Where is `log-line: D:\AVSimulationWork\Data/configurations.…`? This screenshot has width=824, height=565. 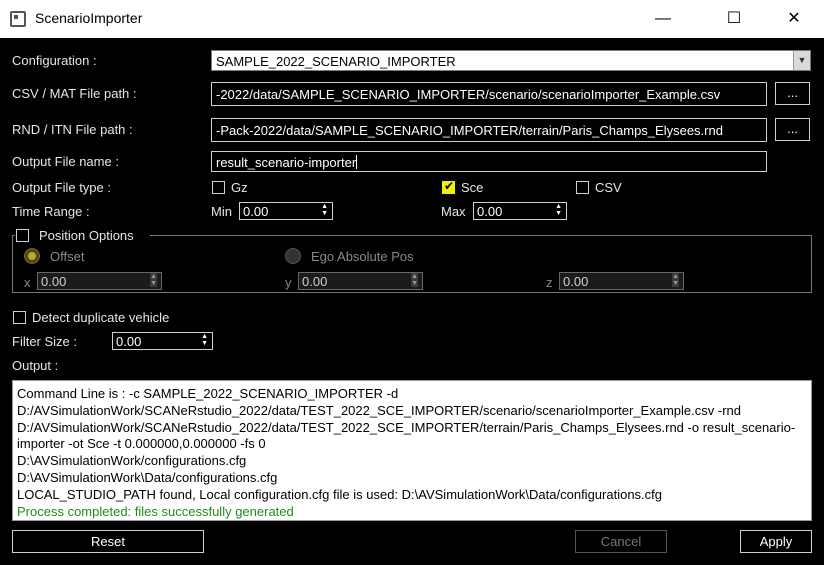
log-line: D:\AVSimulationWork\Data/configurations.… is located at coordinates (147, 477).